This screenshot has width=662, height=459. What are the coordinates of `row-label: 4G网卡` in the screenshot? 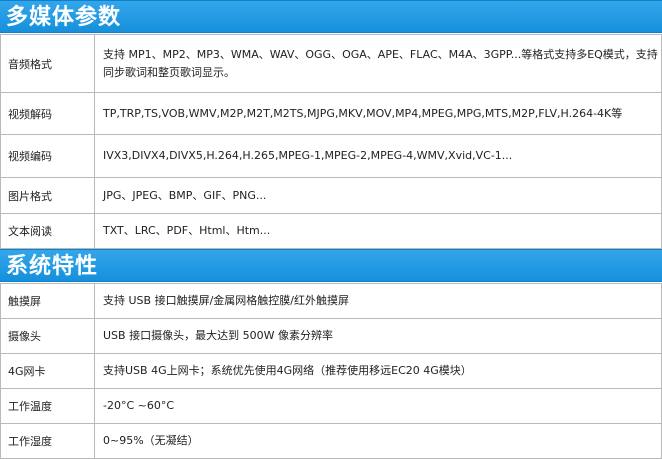 It's located at (47, 371).